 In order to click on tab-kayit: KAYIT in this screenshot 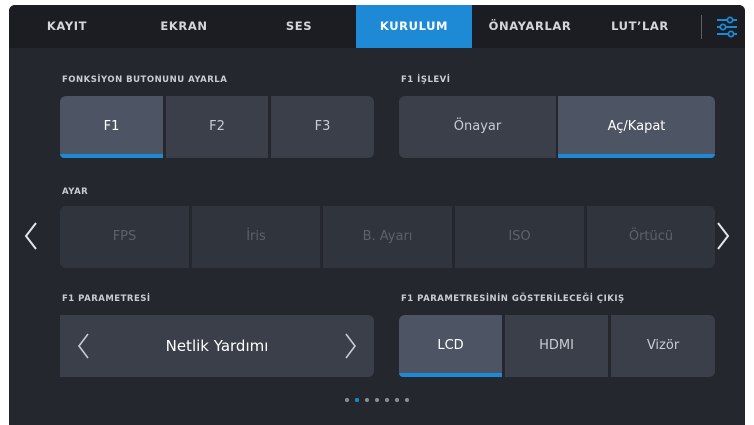, I will do `click(67, 26)`.